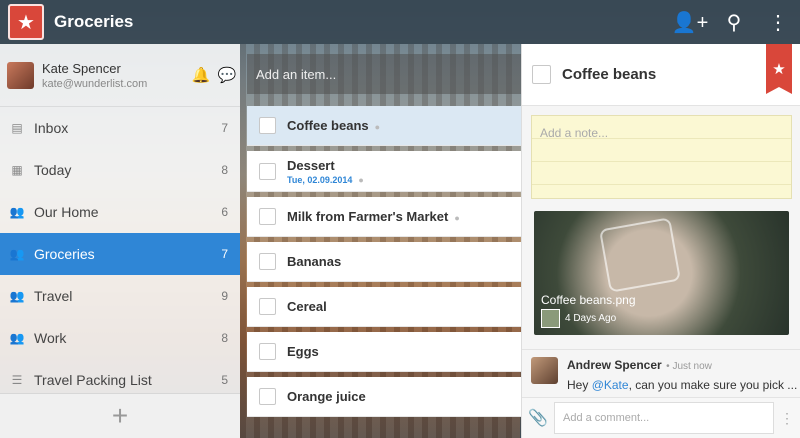 This screenshot has width=800, height=438. I want to click on task-title: Coffee beans, so click(328, 125).